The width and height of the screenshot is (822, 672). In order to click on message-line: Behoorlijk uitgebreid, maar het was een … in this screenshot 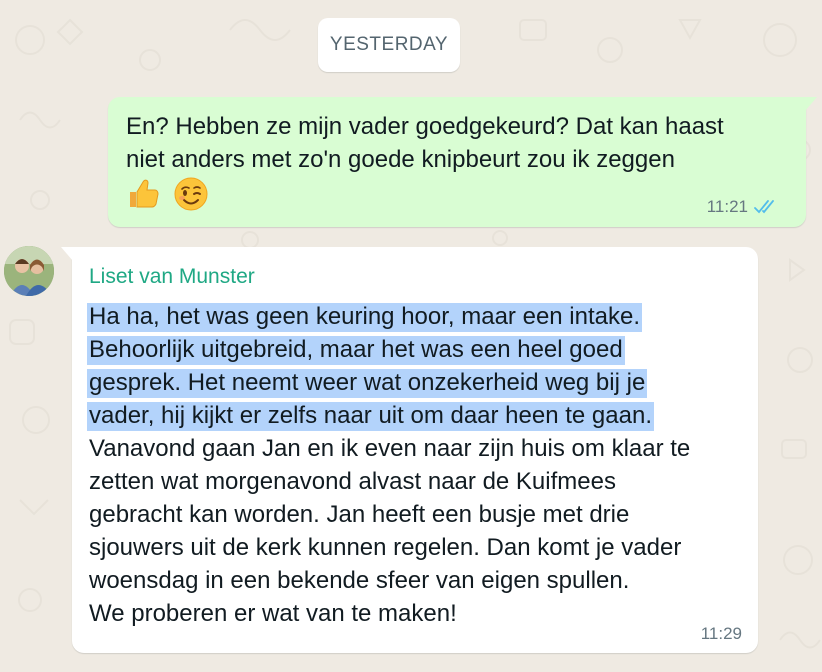, I will do `click(388, 349)`.